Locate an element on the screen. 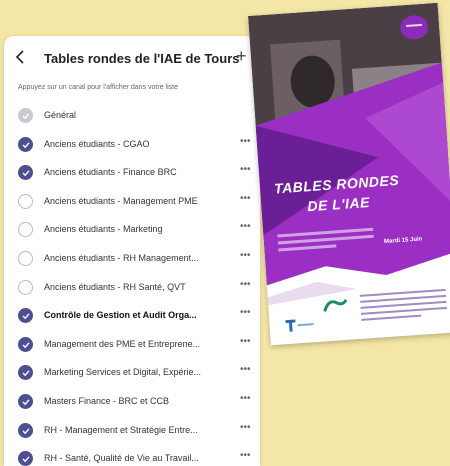 The image size is (450, 466). back-chevron-icon is located at coordinates (21, 57).